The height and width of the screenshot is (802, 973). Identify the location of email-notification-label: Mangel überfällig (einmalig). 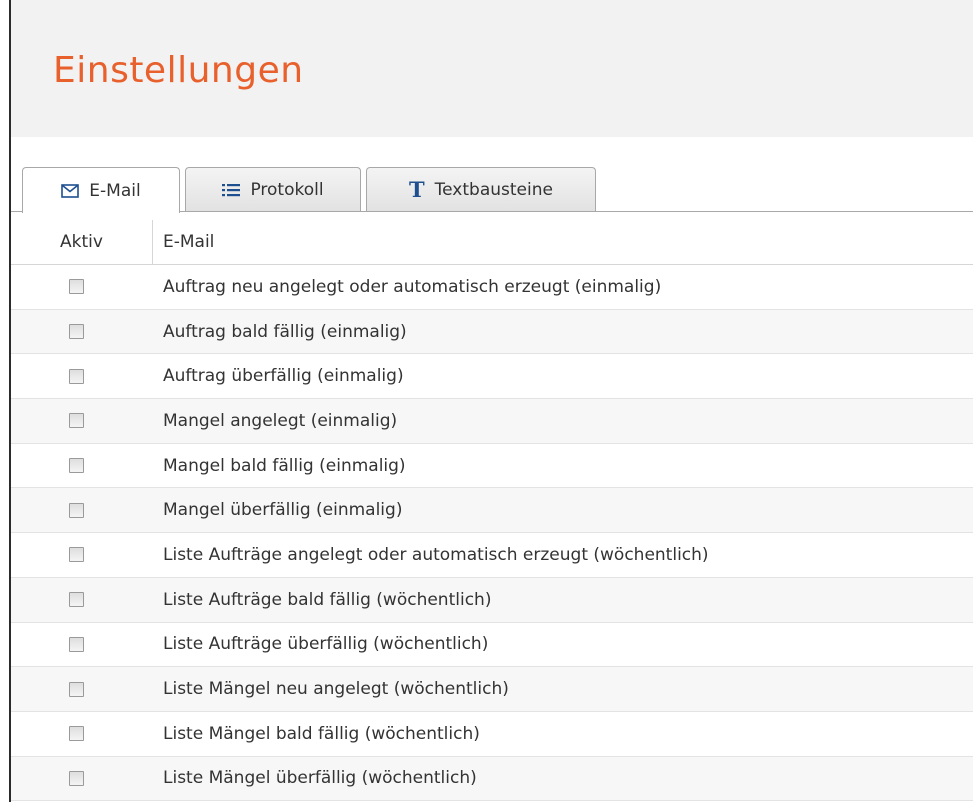
(283, 510).